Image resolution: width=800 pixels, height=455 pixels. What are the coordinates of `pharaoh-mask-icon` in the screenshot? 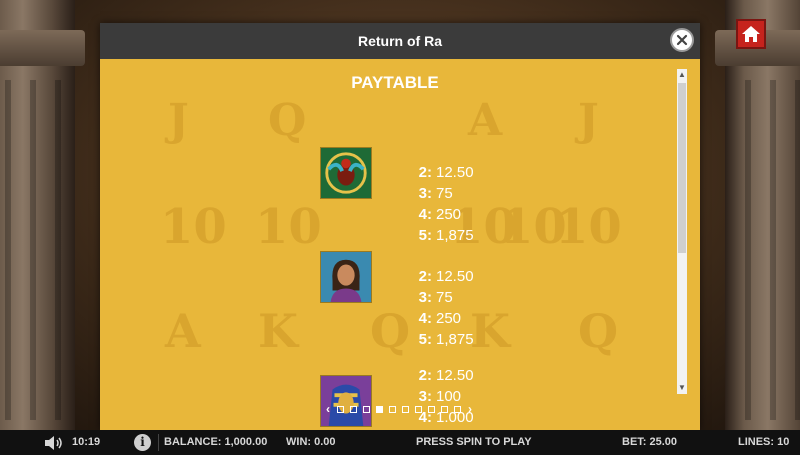 It's located at (346, 401).